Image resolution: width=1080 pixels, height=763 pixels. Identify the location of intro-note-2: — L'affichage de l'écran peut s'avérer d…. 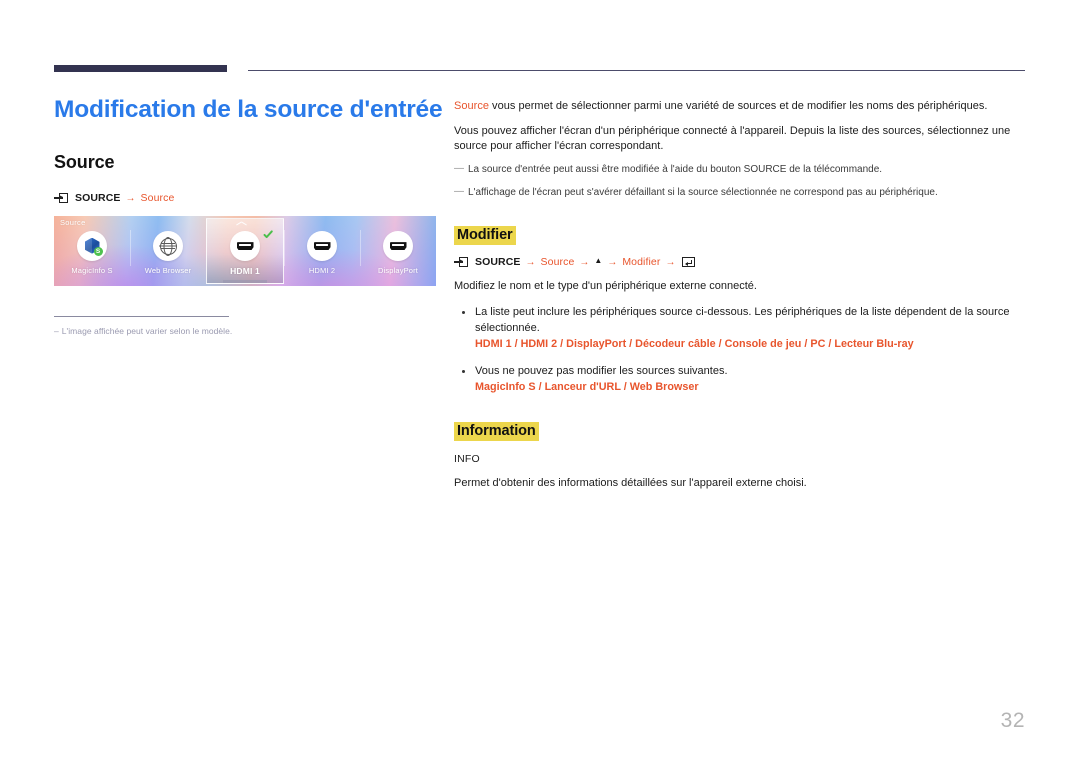
(740, 193).